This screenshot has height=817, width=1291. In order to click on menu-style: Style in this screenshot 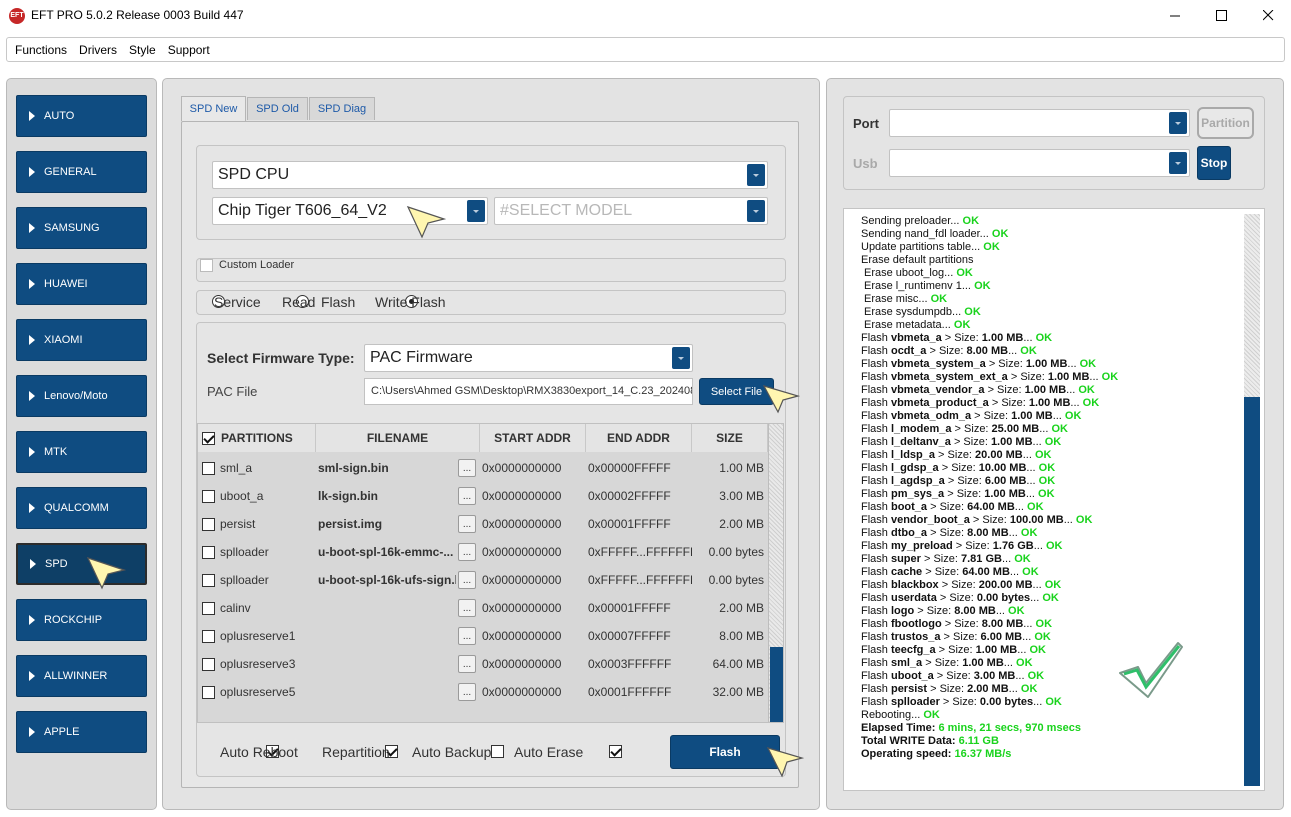, I will do `click(142, 50)`.